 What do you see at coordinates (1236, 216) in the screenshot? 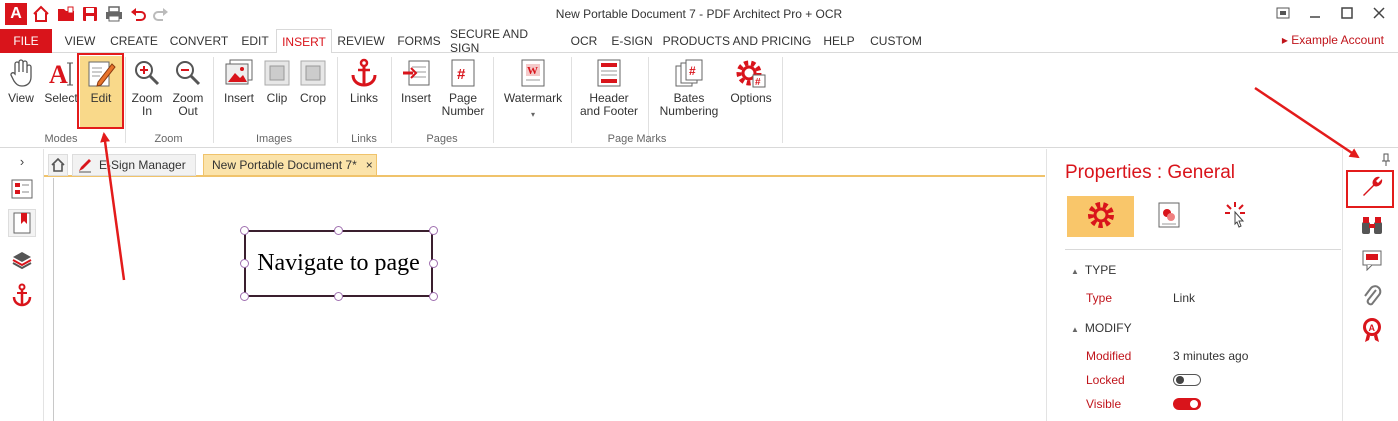
I see `tab-actions-properties` at bounding box center [1236, 216].